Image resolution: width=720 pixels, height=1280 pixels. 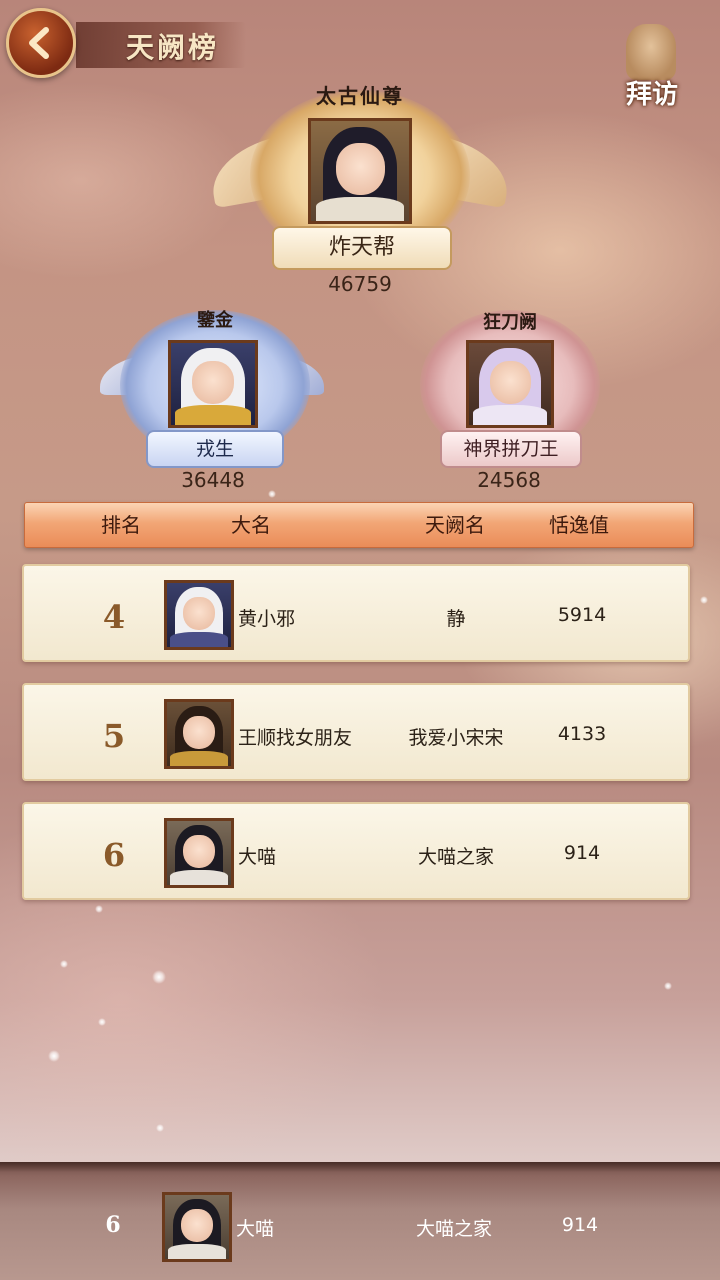 I want to click on rank-2-avatar, so click(x=213, y=384).